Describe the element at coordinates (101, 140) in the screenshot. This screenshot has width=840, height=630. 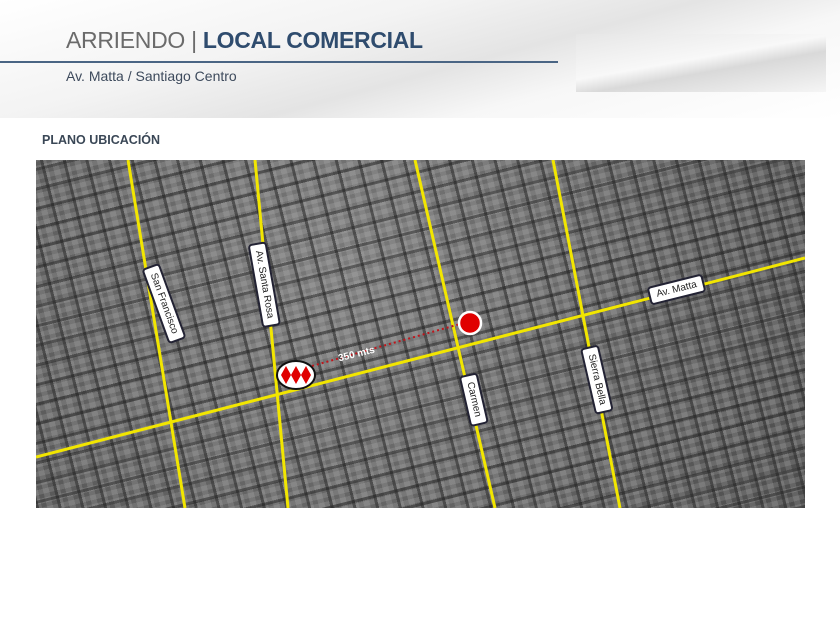
I see `section-title: PLANO UBICACIÓN` at that location.